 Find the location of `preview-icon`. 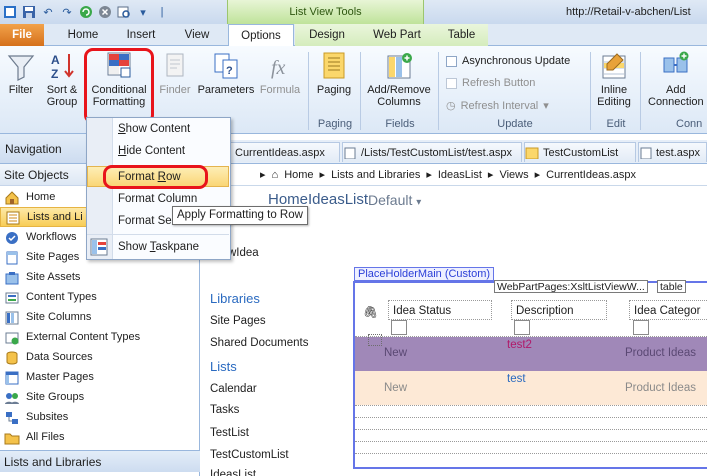

preview-icon is located at coordinates (124, 12).